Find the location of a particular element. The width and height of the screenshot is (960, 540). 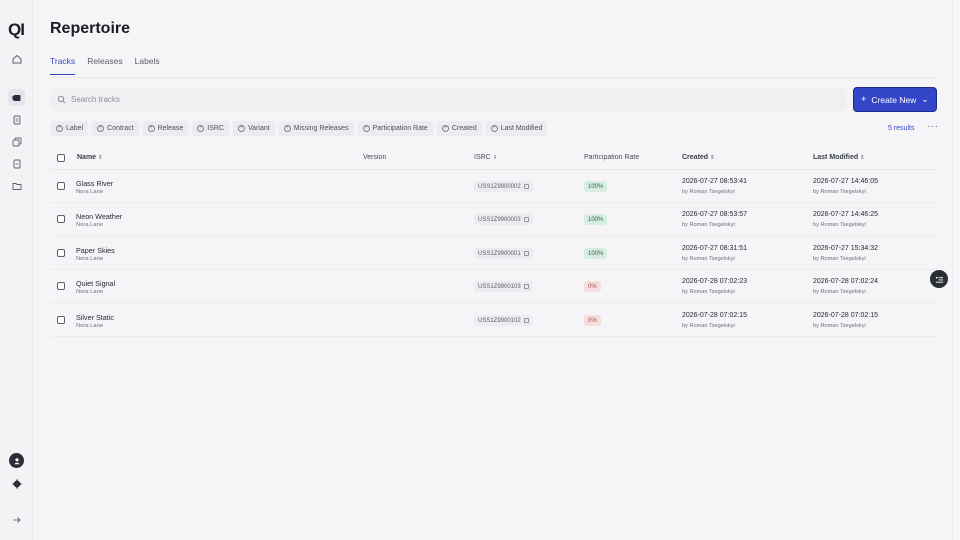

filter-chip-release: + Release is located at coordinates (165, 128).